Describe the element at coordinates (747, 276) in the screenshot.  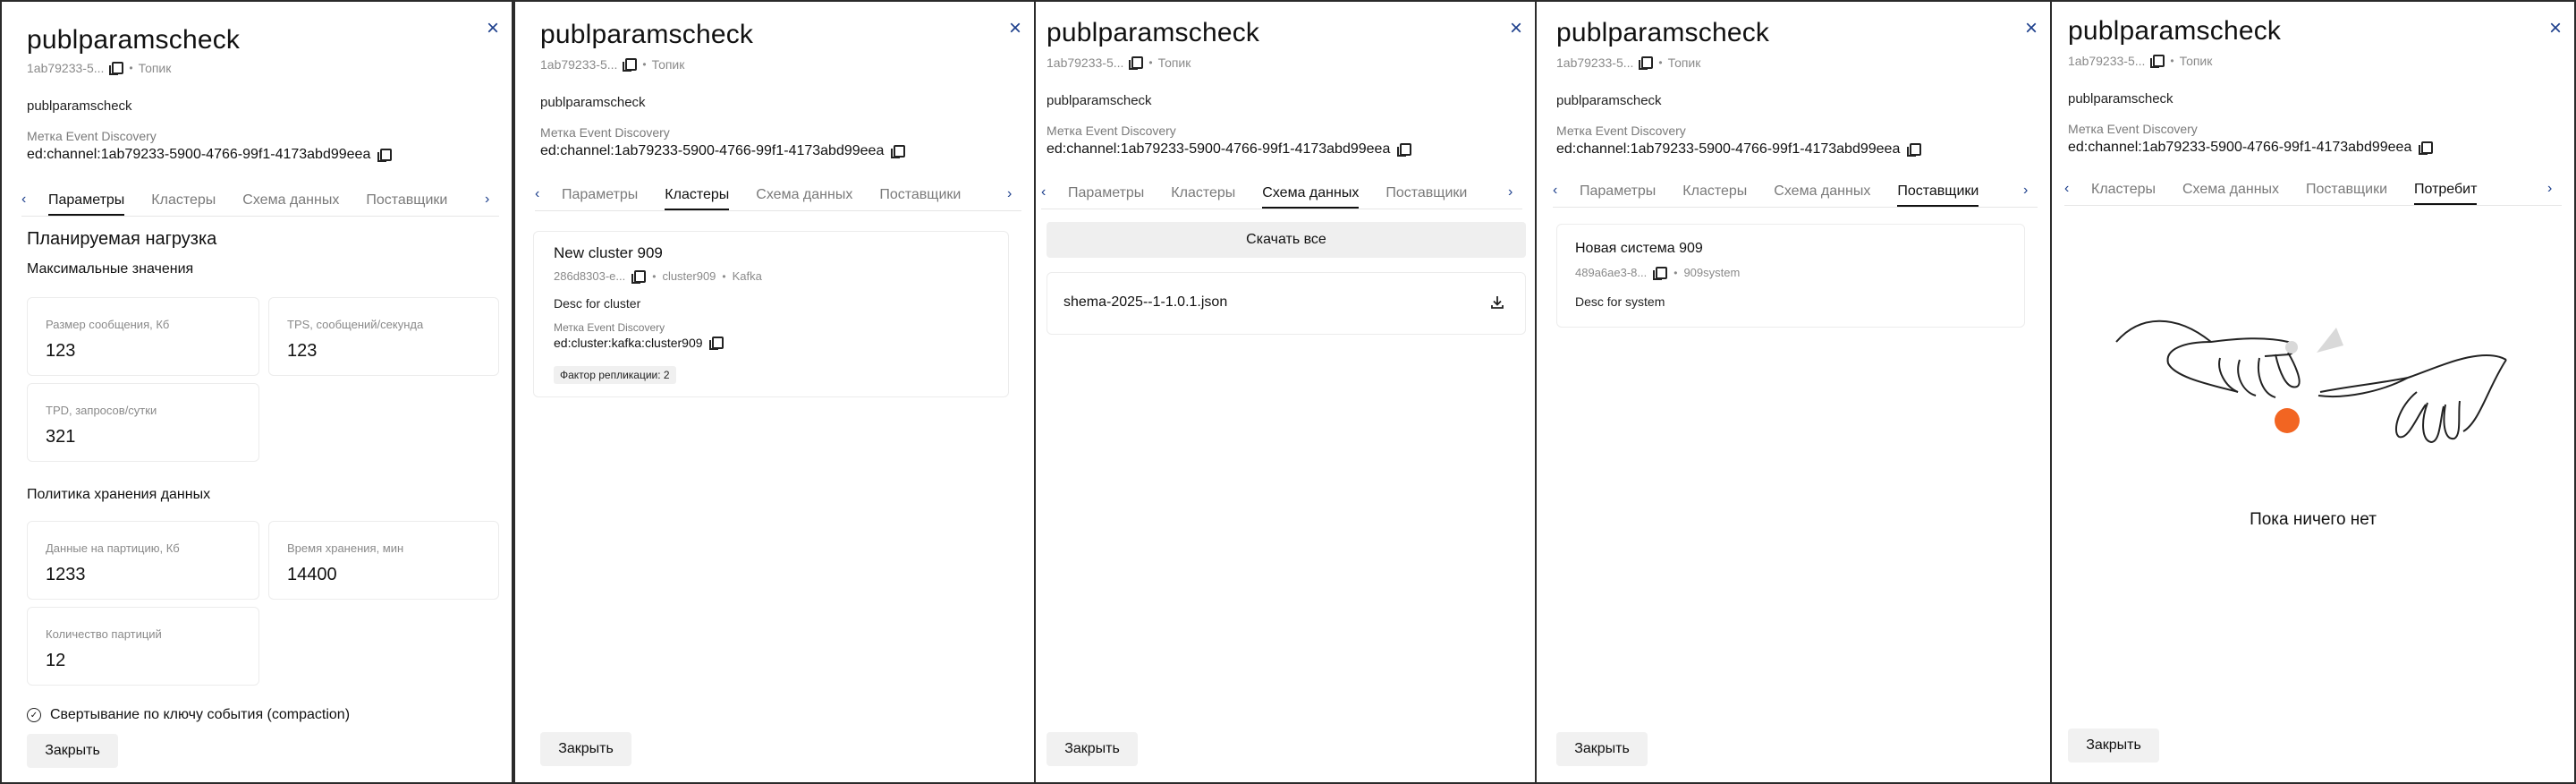
I see `cluster-type: Kafka` at that location.